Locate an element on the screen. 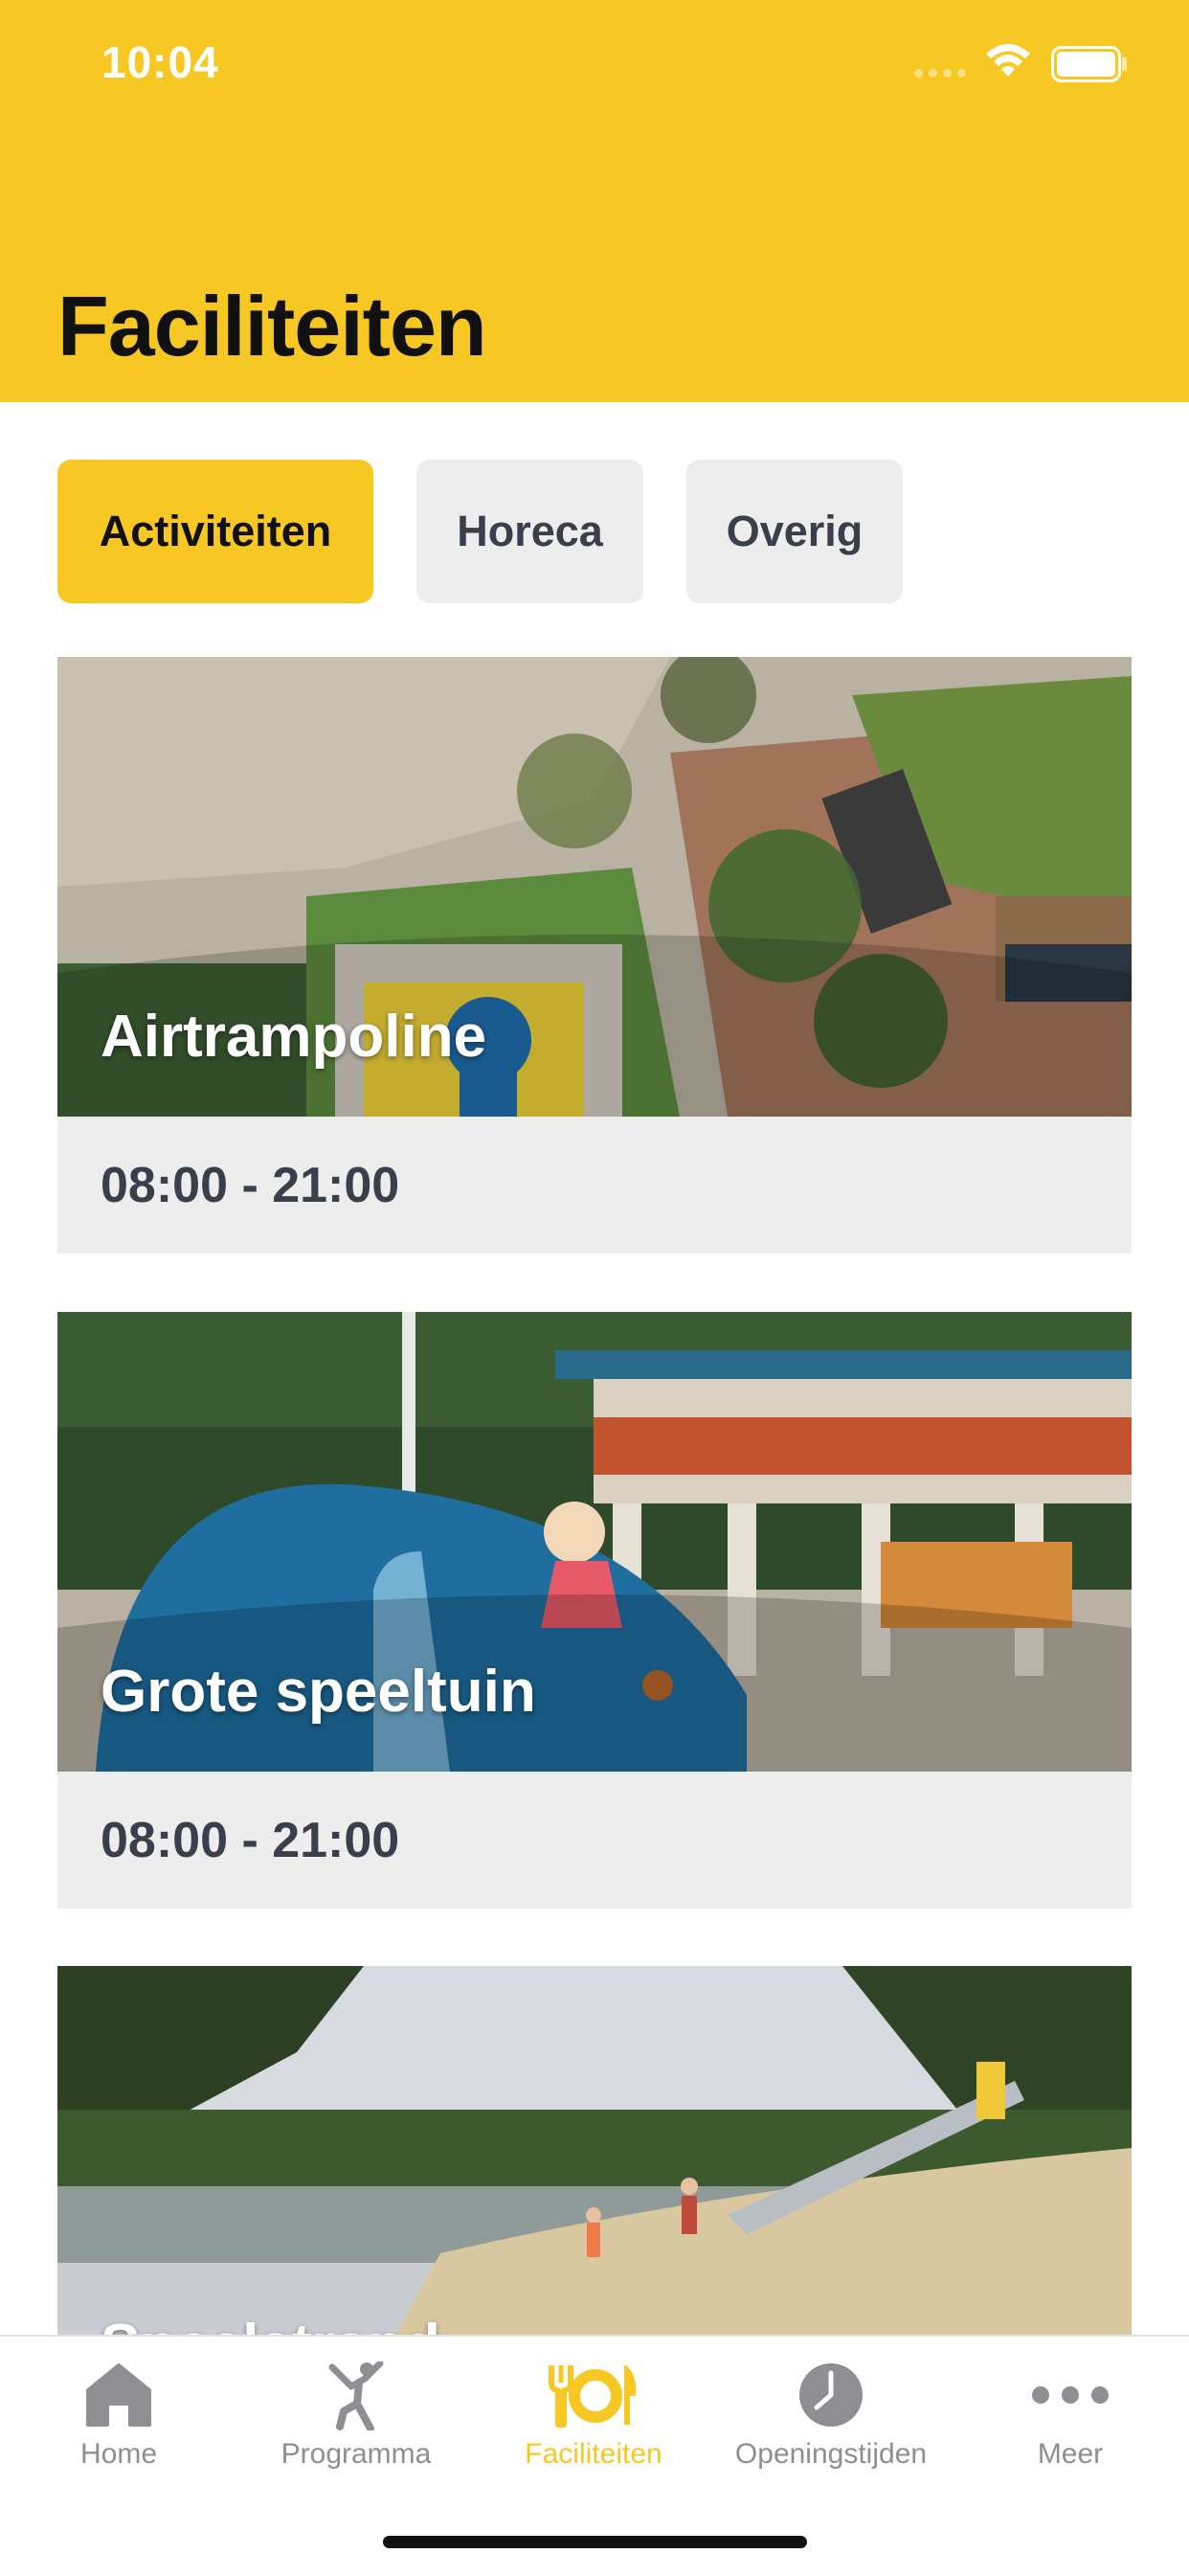 This screenshot has width=1189, height=2576. tab-bar-faciliteiten: Faciliteiten is located at coordinates (593, 2432).